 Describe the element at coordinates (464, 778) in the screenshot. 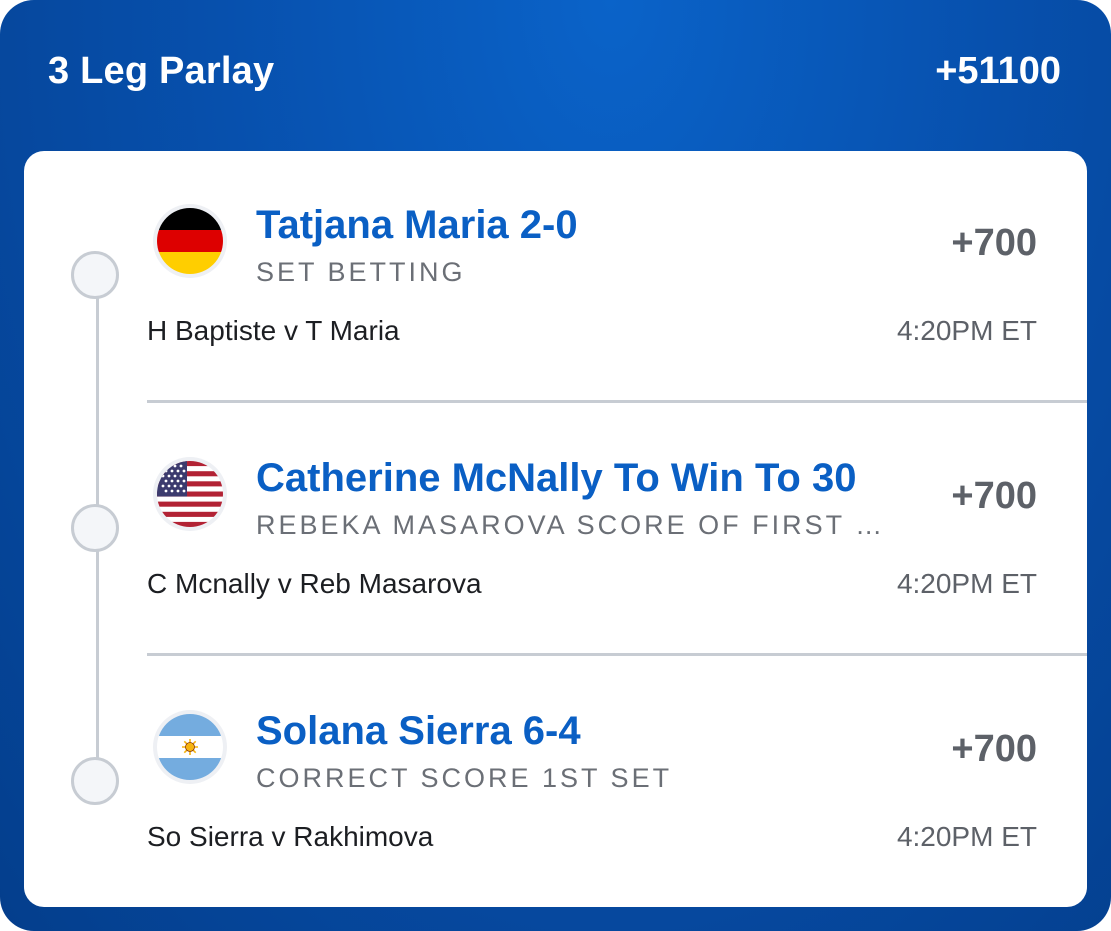

I see `leg-market: CORRECT SCORE 1ST SET` at that location.